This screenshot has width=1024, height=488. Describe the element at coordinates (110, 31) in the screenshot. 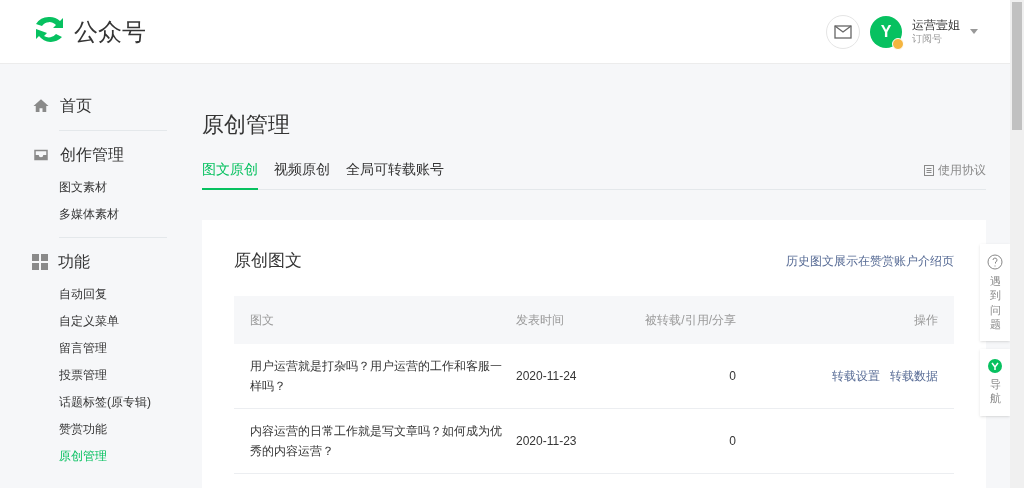

I see `logo-text: 公众号` at that location.